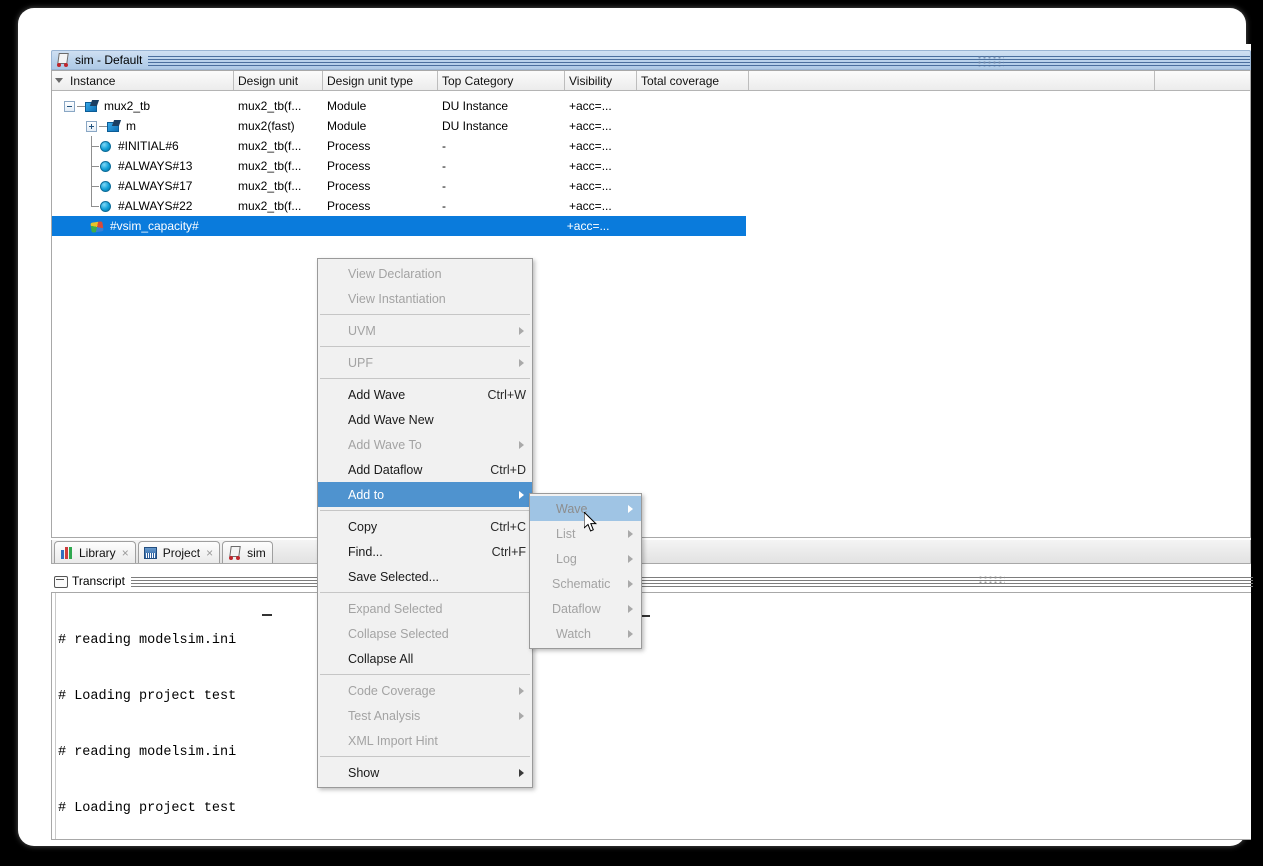 The image size is (1263, 866). I want to click on tab-project: Project ×, so click(179, 552).